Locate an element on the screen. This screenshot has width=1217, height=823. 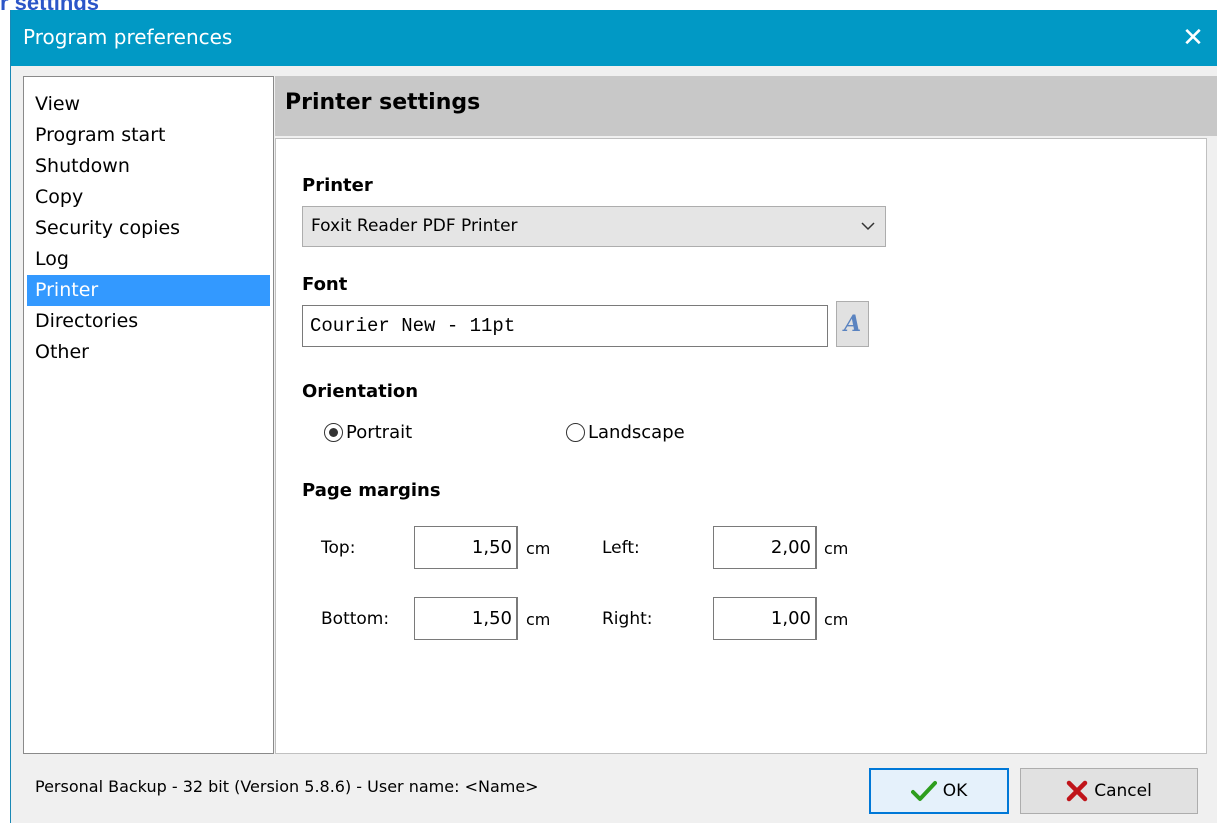
right-margin-input: 1,00 is located at coordinates (765, 618).